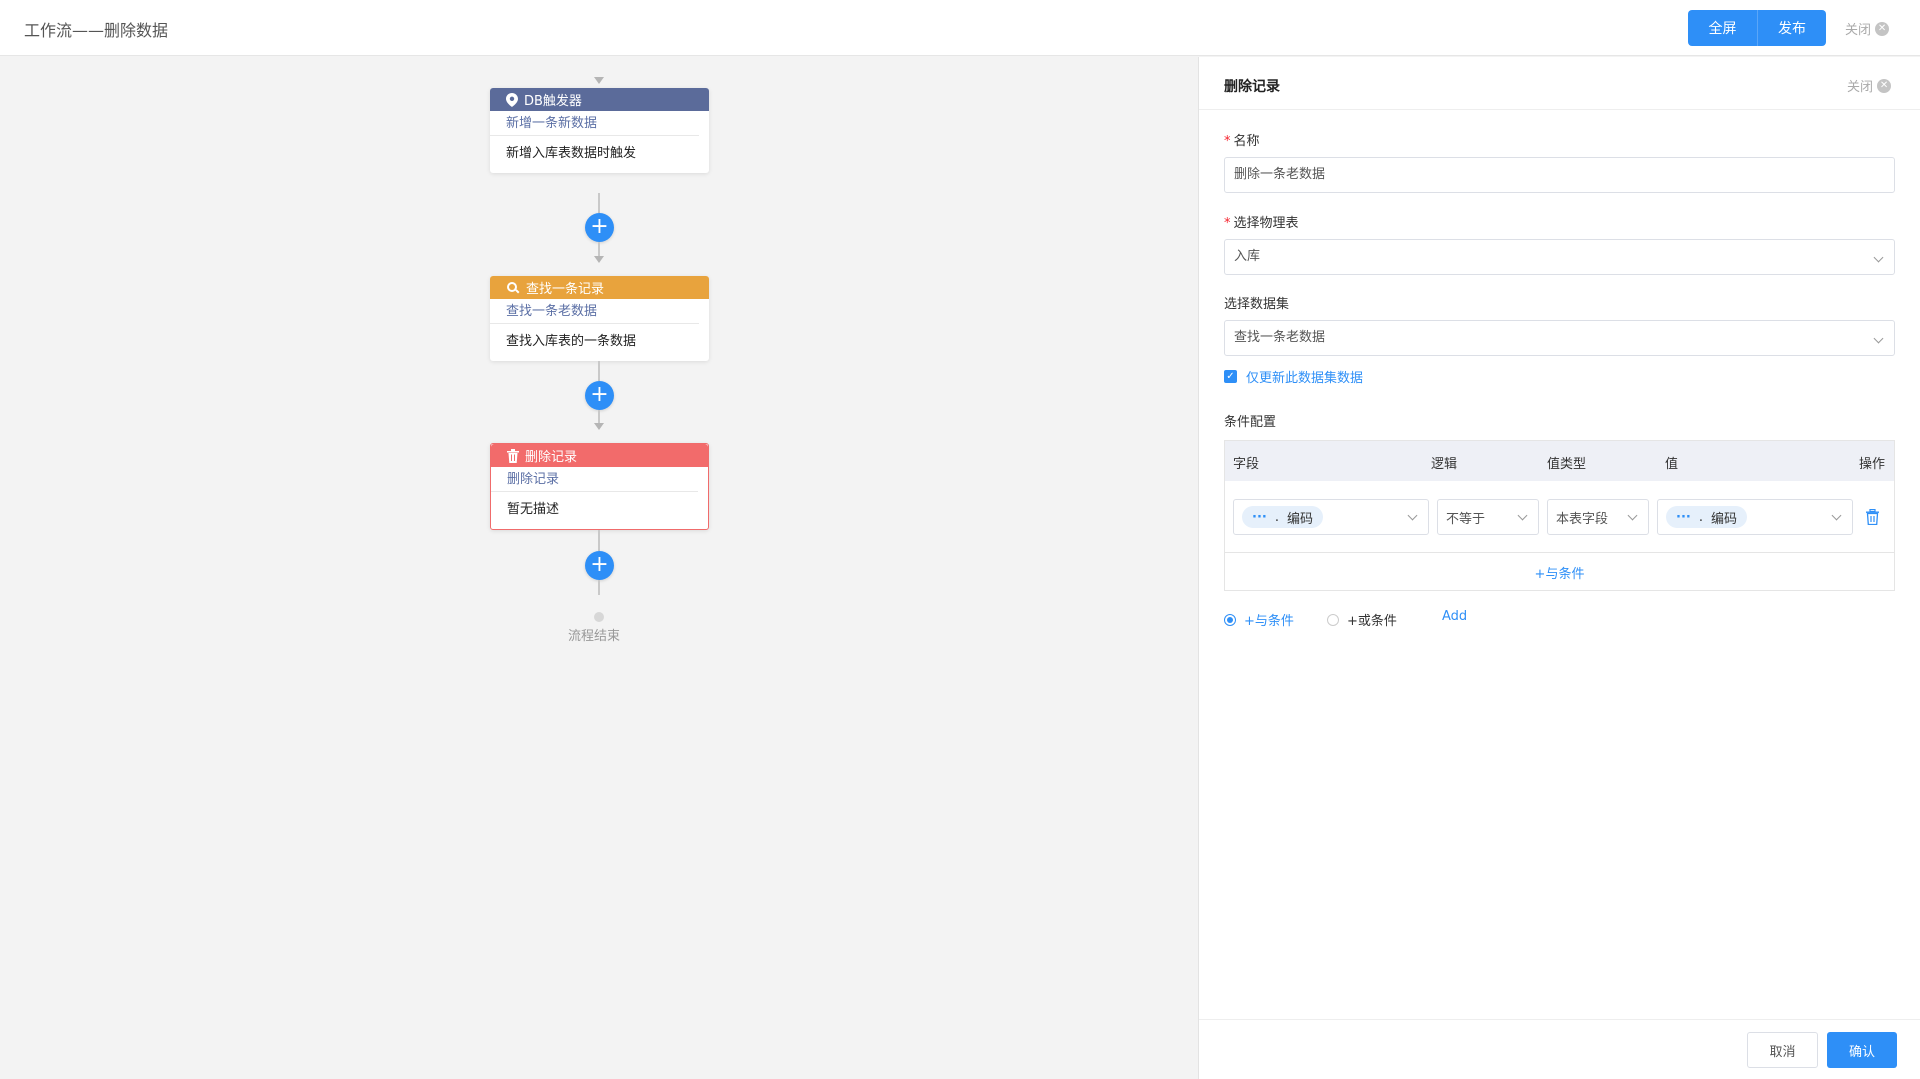  What do you see at coordinates (1331, 517) in the screenshot?
I see `field-select: ··· . 编码` at bounding box center [1331, 517].